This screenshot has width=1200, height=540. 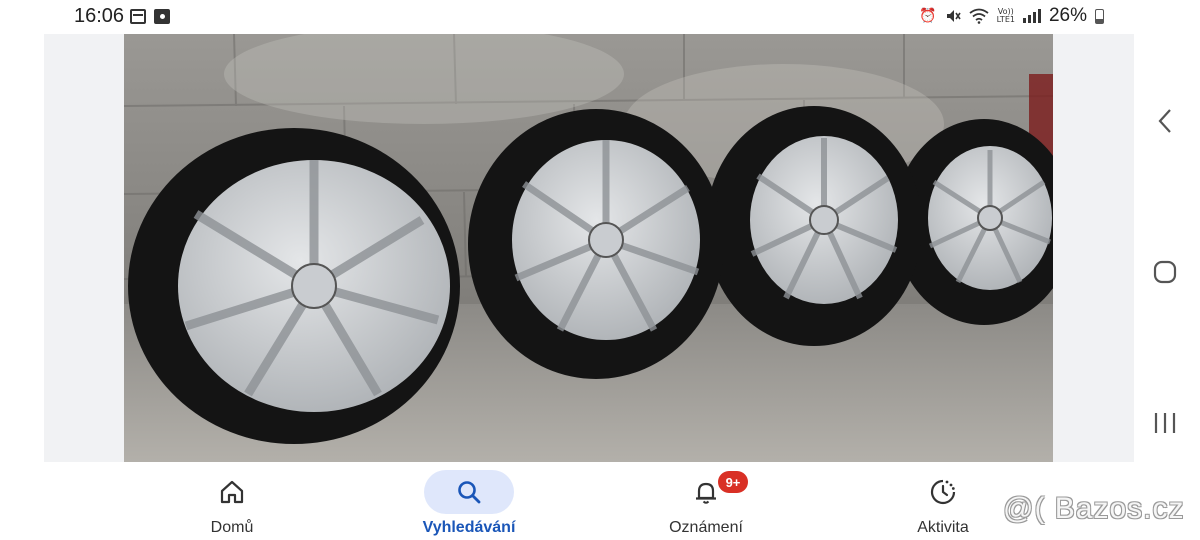 I want to click on battery-icon, so click(x=1099, y=16).